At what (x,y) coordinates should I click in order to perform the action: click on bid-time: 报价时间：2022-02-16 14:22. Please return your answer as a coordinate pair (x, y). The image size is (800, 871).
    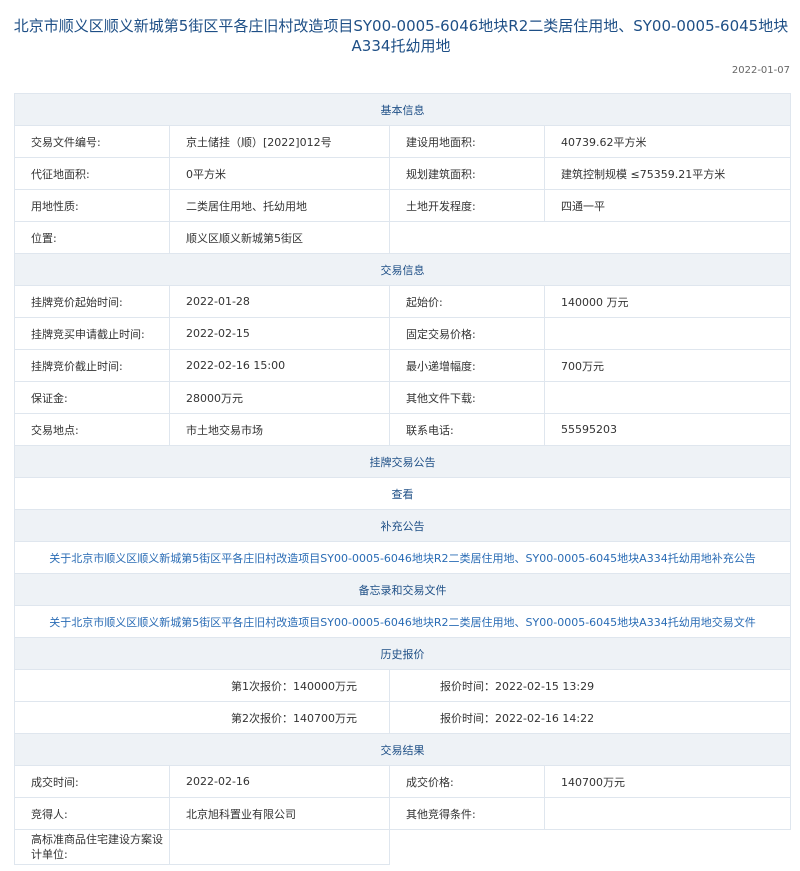
    Looking at the image, I should click on (590, 717).